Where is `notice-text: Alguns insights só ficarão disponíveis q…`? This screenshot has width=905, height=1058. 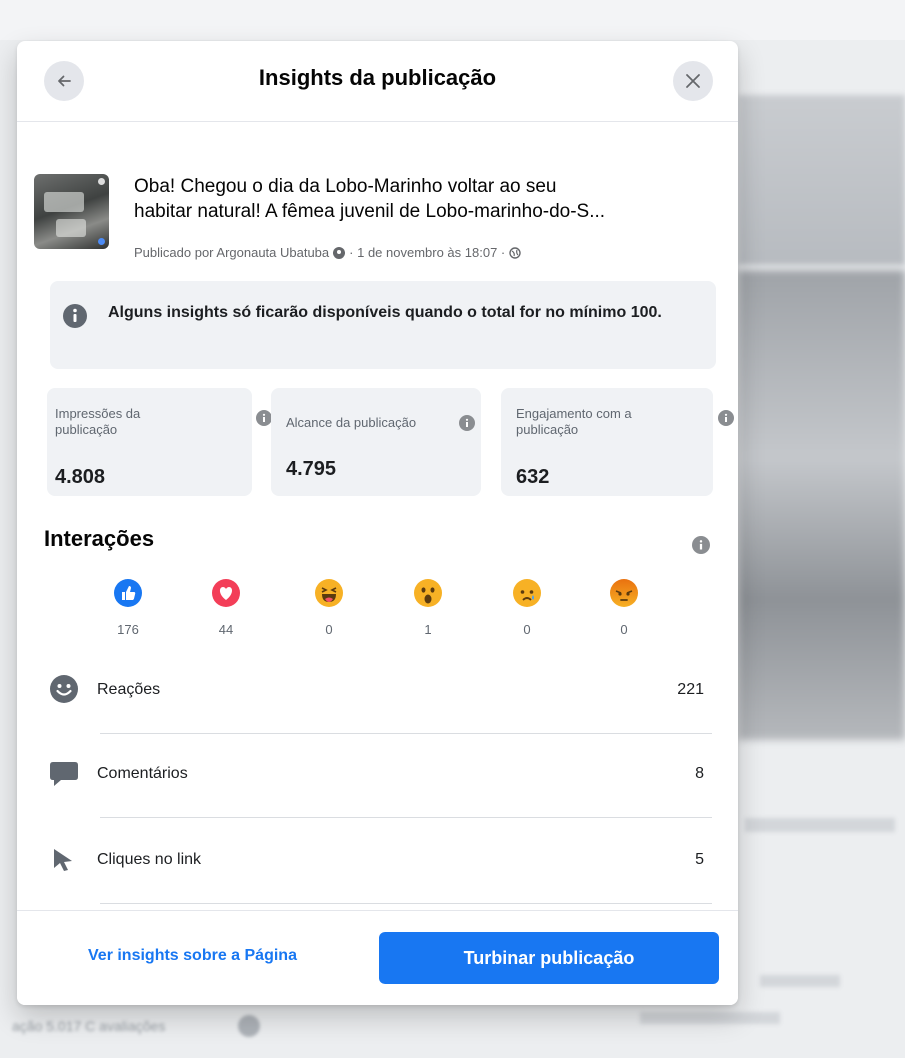 notice-text: Alguns insights só ficarão disponíveis q… is located at coordinates (385, 312).